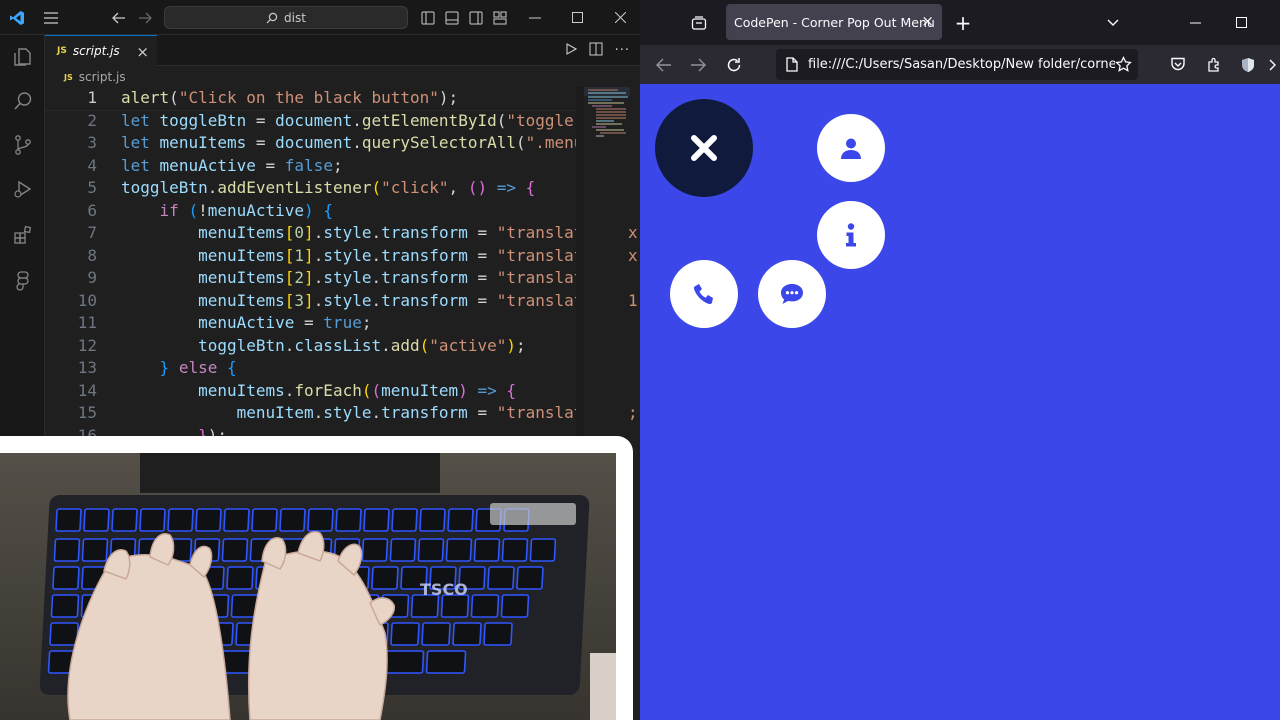 Image resolution: width=1280 pixels, height=720 pixels. What do you see at coordinates (87, 367) in the screenshot?
I see `line-number: 13` at bounding box center [87, 367].